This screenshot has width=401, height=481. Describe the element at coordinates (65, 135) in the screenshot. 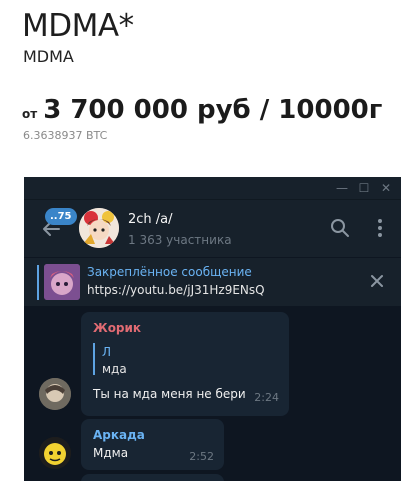

I see `price-btc: 6.3638937 BTC` at that location.